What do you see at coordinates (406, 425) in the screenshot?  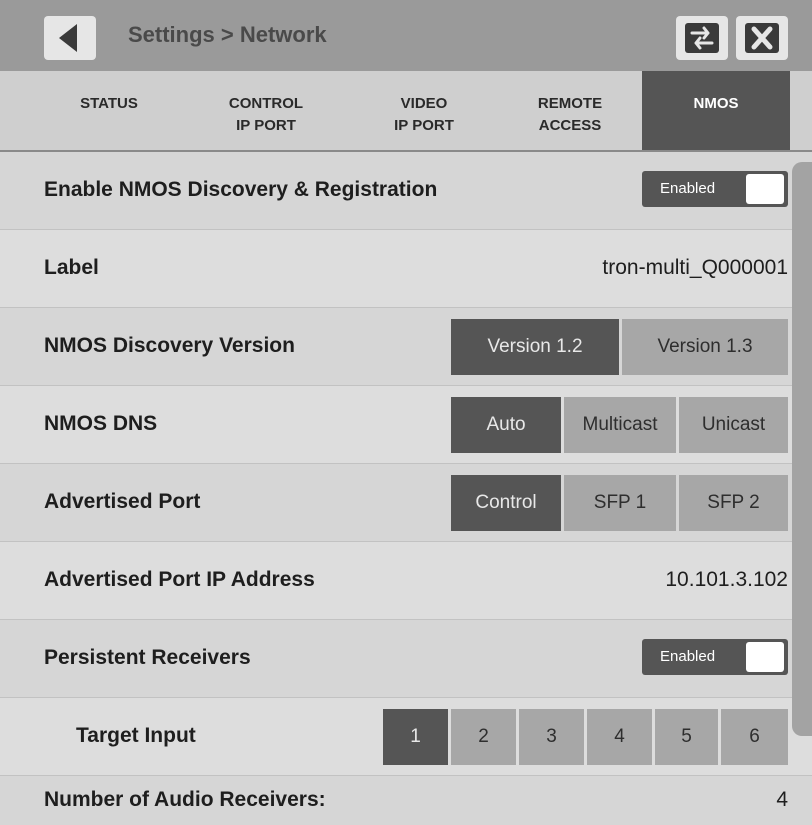 I see `setting-nmos-dns: NMOS DNS Auto Multicast Unicast` at bounding box center [406, 425].